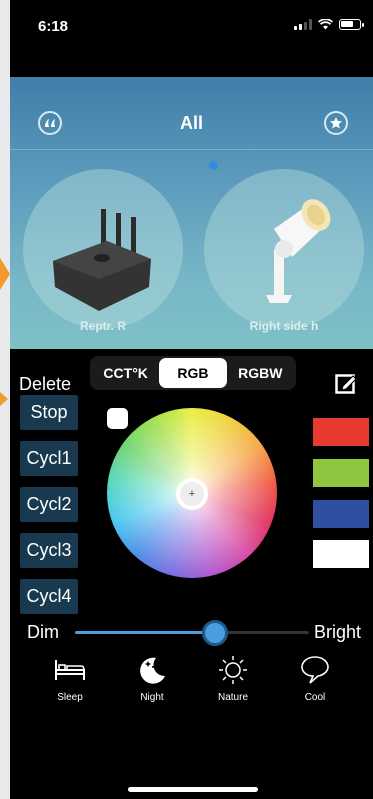 The height and width of the screenshot is (799, 373). I want to click on tab-rgb: RGB, so click(193, 373).